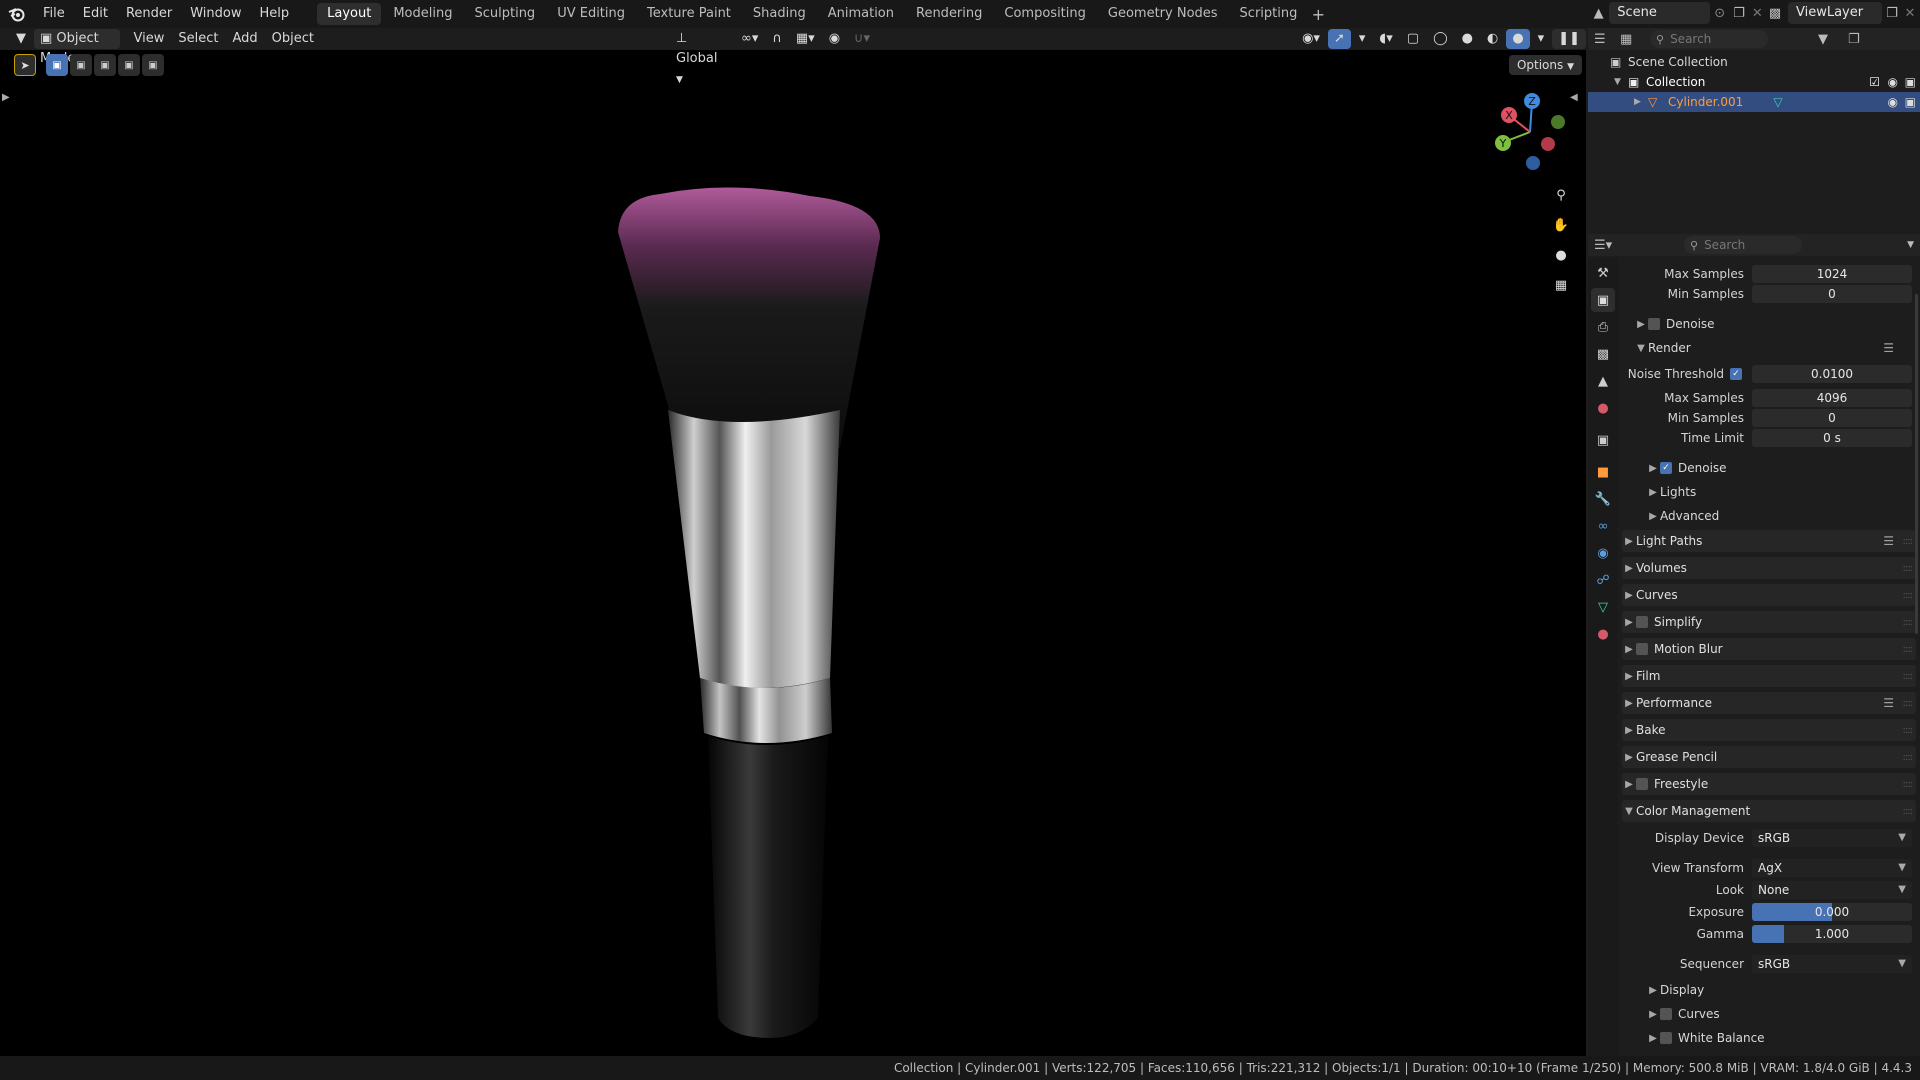 The image size is (1920, 1080). Describe the element at coordinates (1362, 39) in the screenshot. I see `gizmo-dropdown-icon: ▾` at that location.